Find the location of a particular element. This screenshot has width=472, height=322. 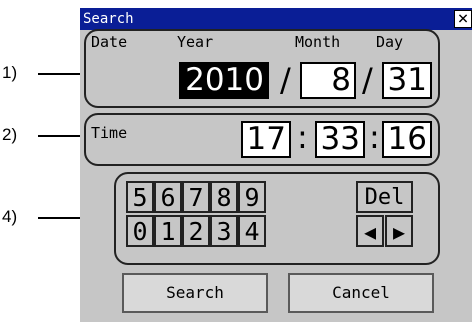

key-2: 2 is located at coordinates (196, 231).